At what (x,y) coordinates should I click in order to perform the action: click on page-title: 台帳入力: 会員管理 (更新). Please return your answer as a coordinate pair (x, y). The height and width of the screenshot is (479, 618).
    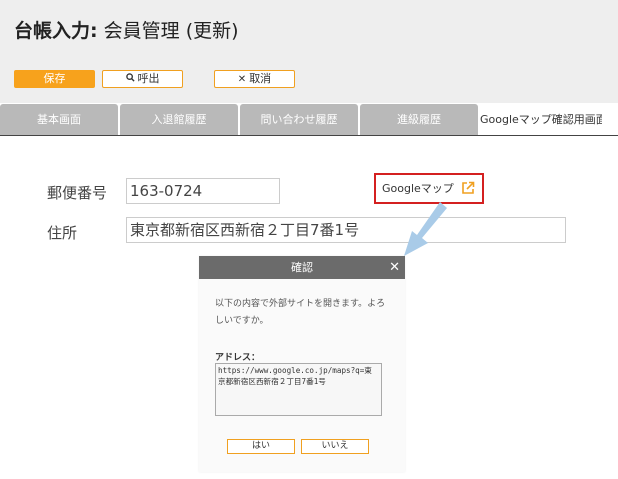
    Looking at the image, I should click on (126, 29).